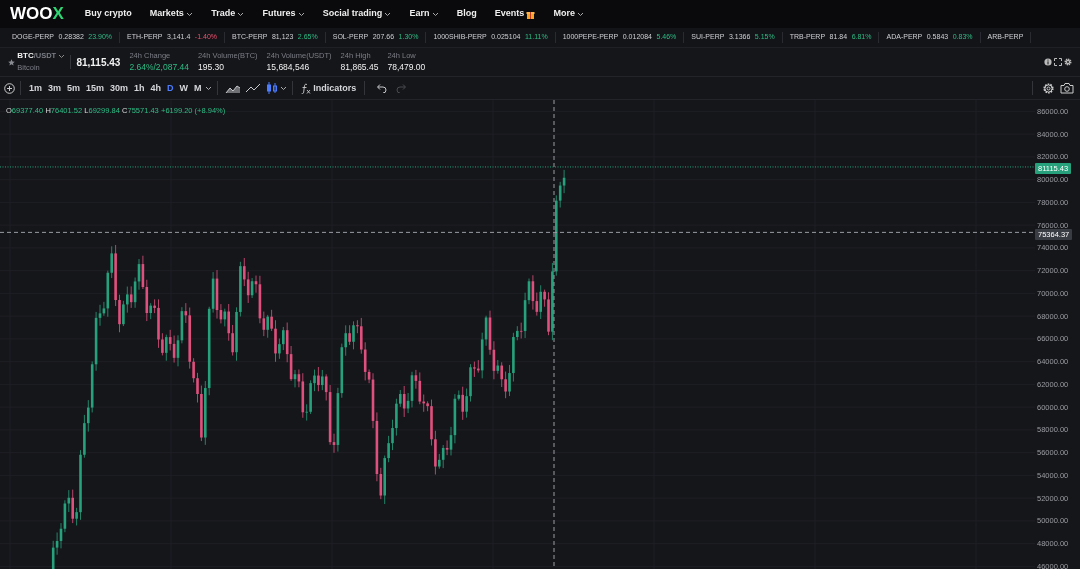 The image size is (1080, 569). I want to click on interval-tab: 3m, so click(55, 88).